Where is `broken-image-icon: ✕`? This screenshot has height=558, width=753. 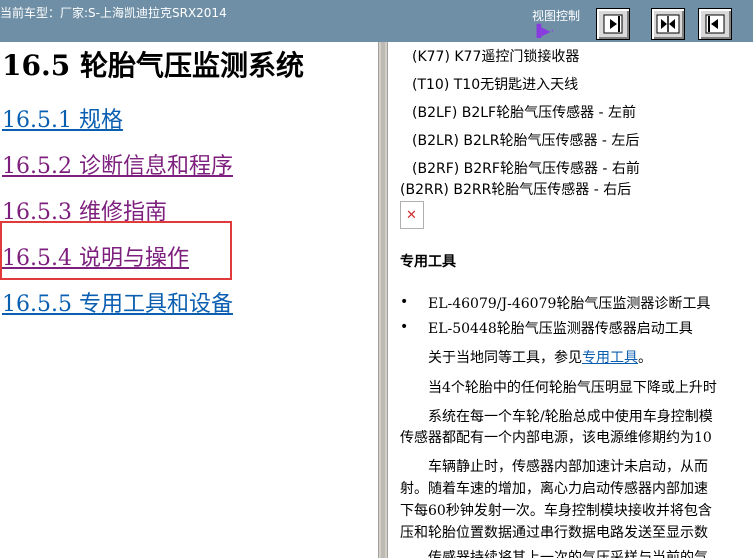 broken-image-icon: ✕ is located at coordinates (412, 215).